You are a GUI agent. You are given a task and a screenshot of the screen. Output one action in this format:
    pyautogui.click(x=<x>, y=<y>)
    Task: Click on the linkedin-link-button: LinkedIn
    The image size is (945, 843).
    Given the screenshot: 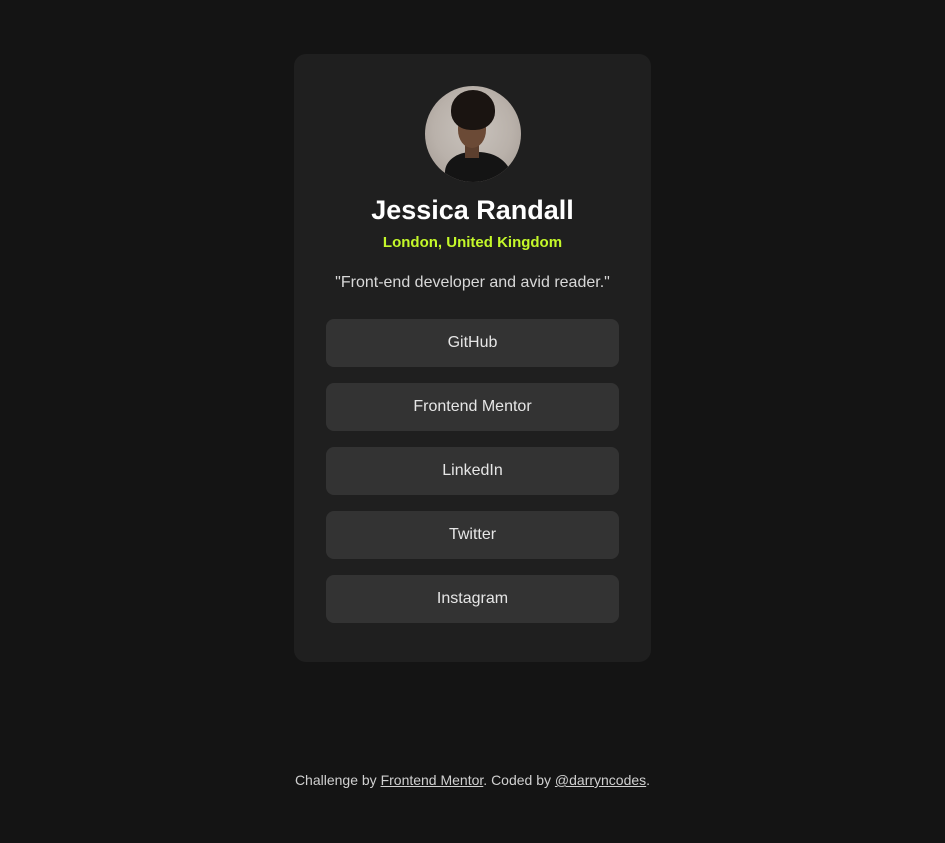 What is the action you would take?
    pyautogui.click(x=472, y=471)
    